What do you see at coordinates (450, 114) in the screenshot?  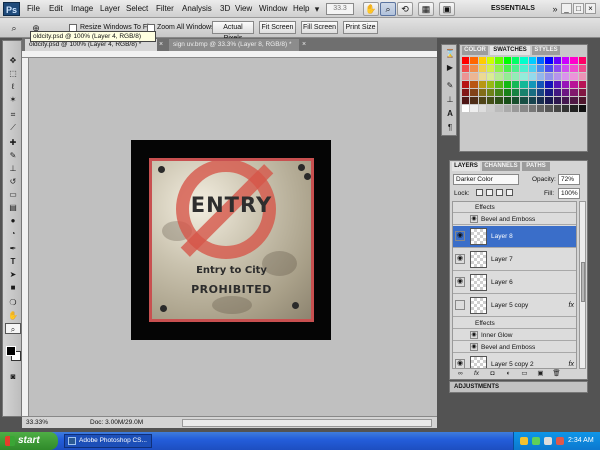 I see `character-icon: A` at bounding box center [450, 114].